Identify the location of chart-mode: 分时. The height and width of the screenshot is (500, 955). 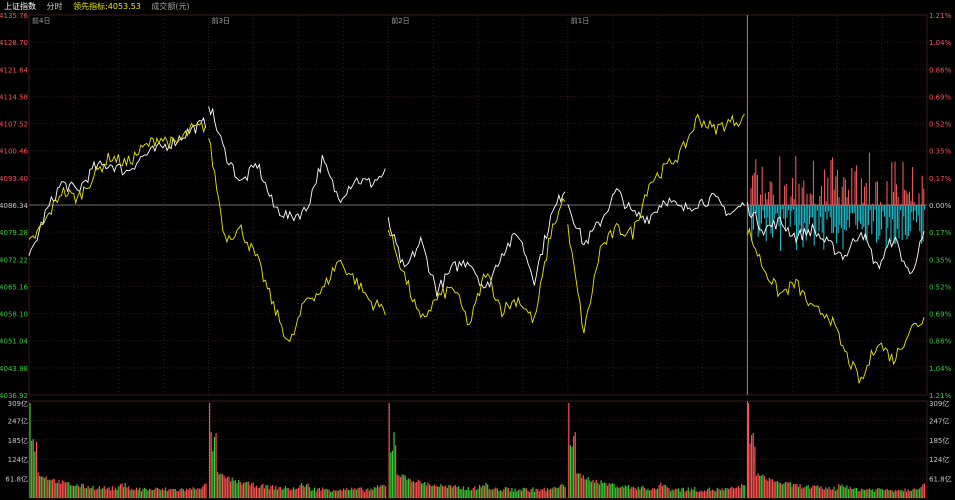
(55, 6).